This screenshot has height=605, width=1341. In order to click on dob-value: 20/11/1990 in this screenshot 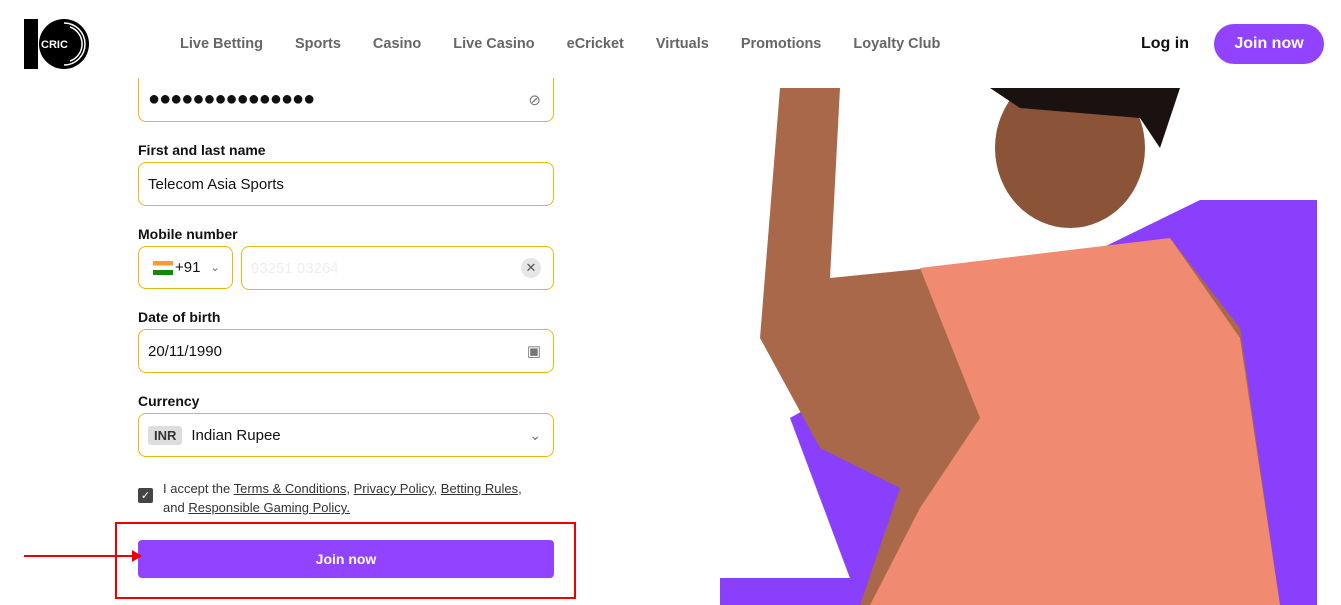, I will do `click(185, 351)`.